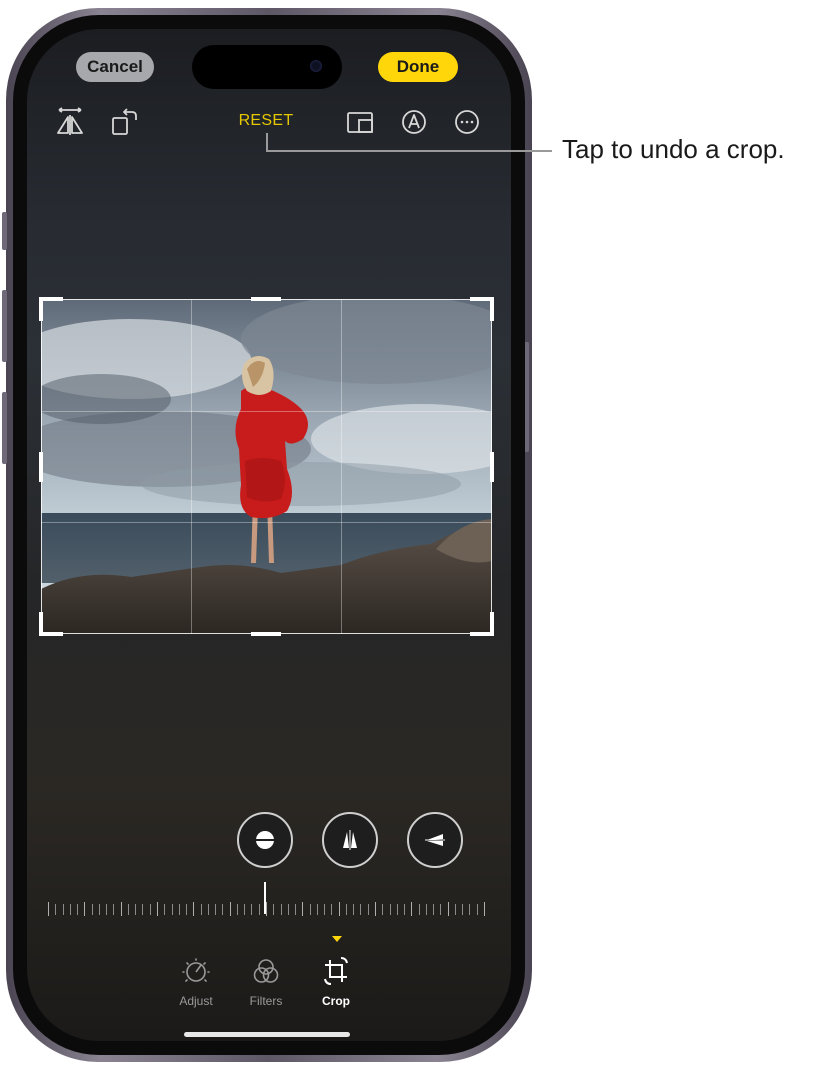  Describe the element at coordinates (350, 840) in the screenshot. I see `vertical-perspective-button` at that location.